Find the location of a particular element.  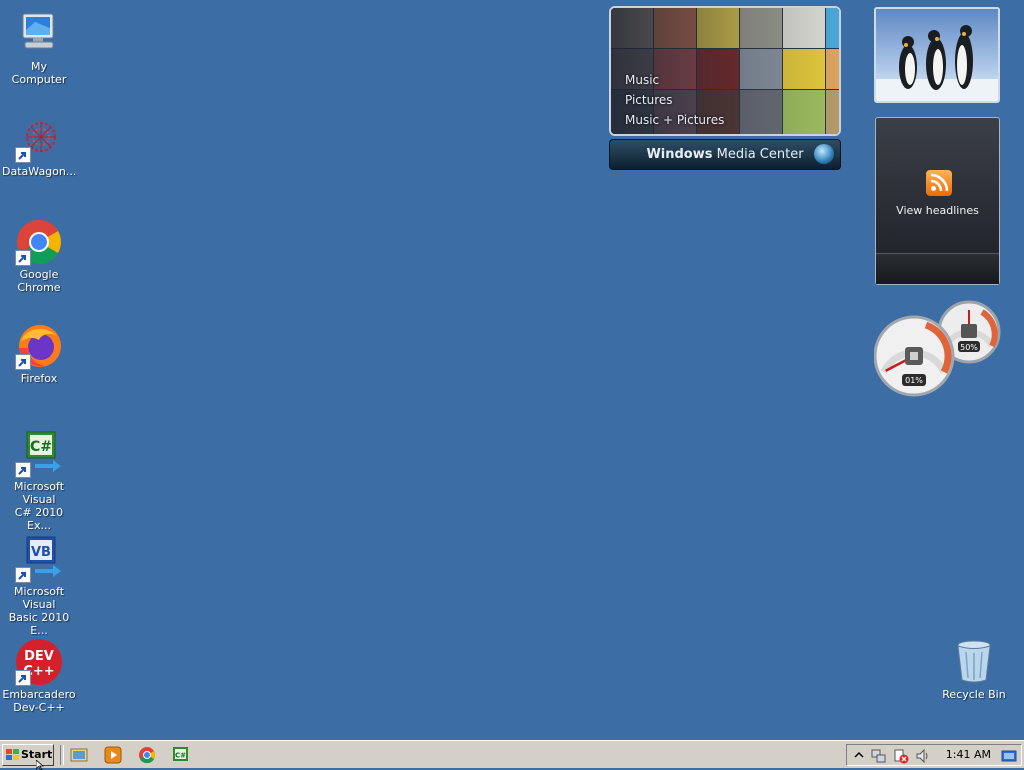

desktop-icon-label: Google Chrome is located at coordinates (39, 281).